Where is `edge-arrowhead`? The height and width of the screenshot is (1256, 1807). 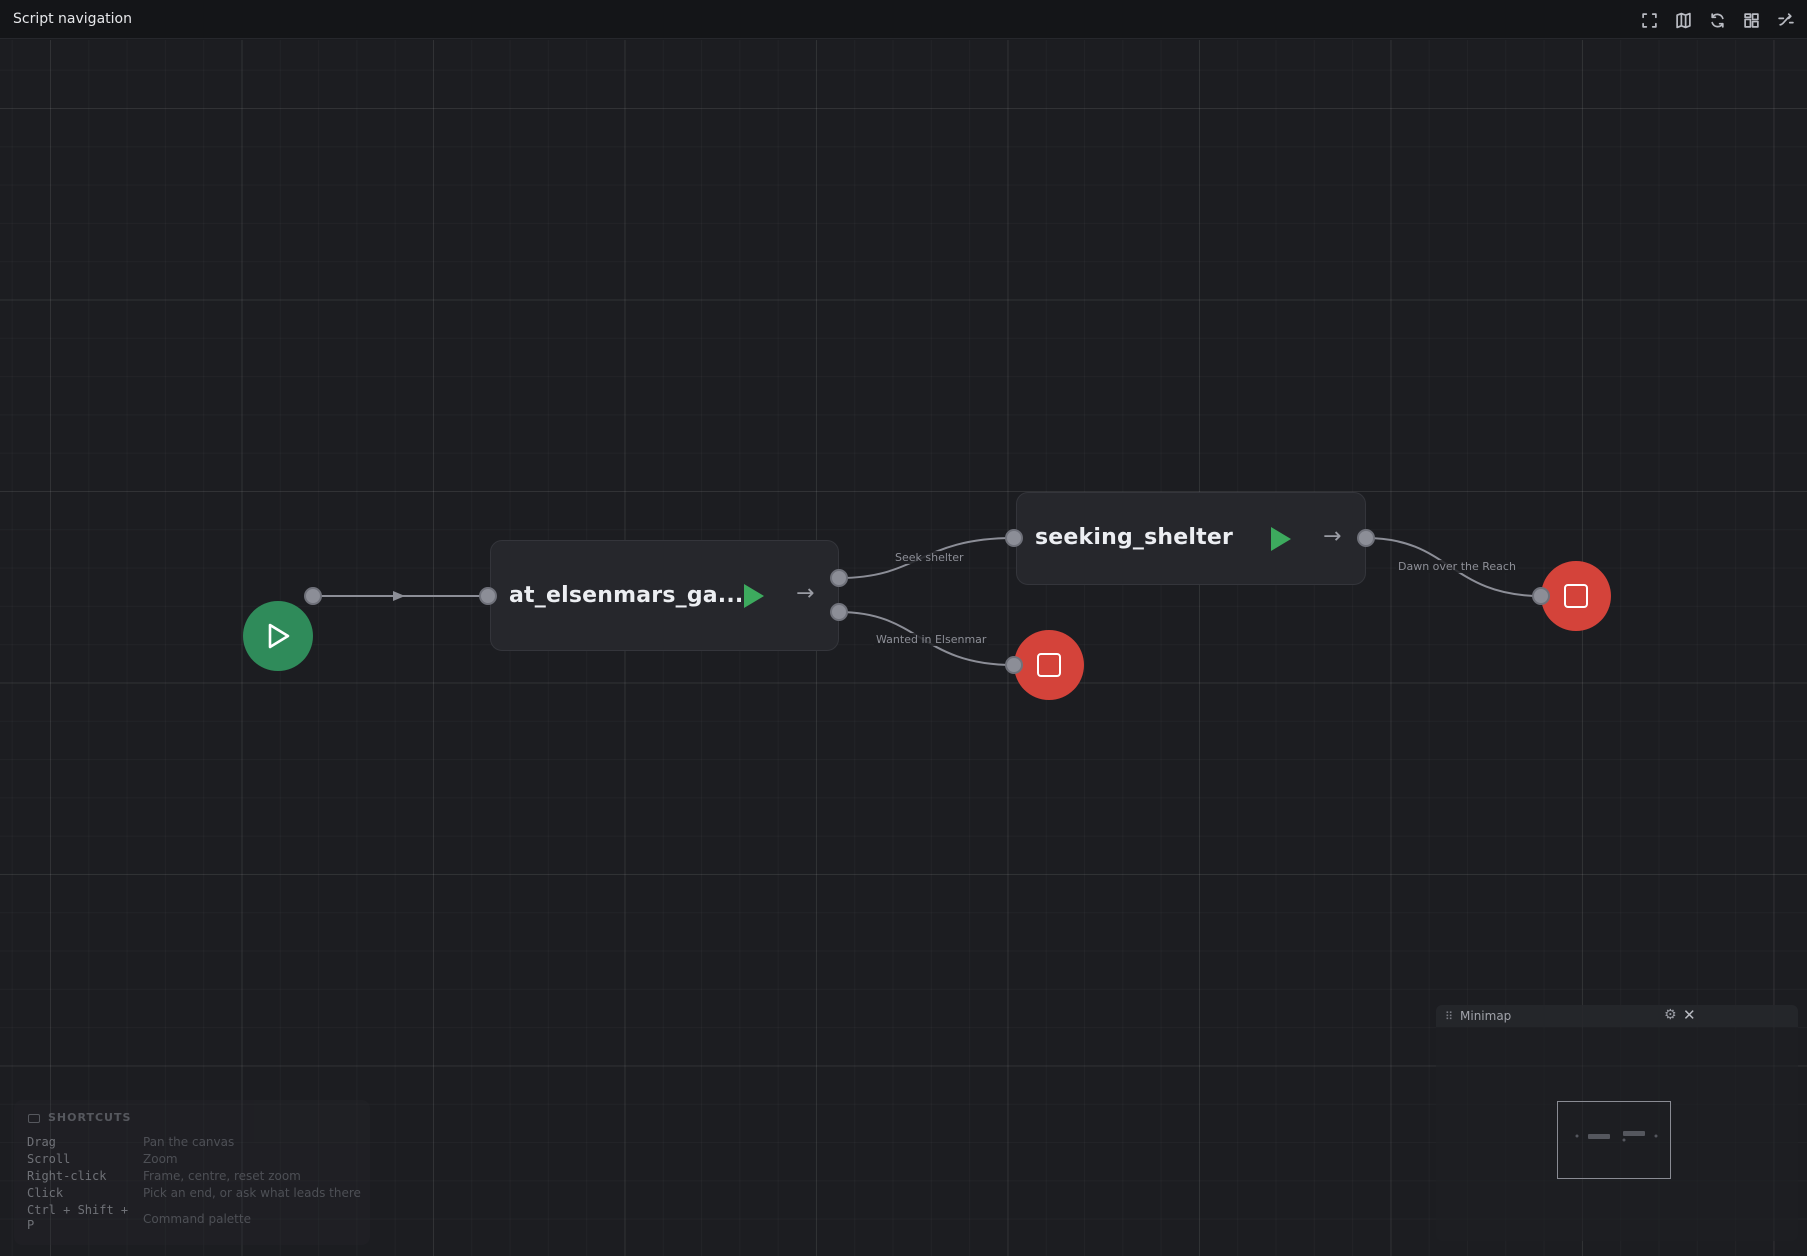 edge-arrowhead is located at coordinates (399, 596).